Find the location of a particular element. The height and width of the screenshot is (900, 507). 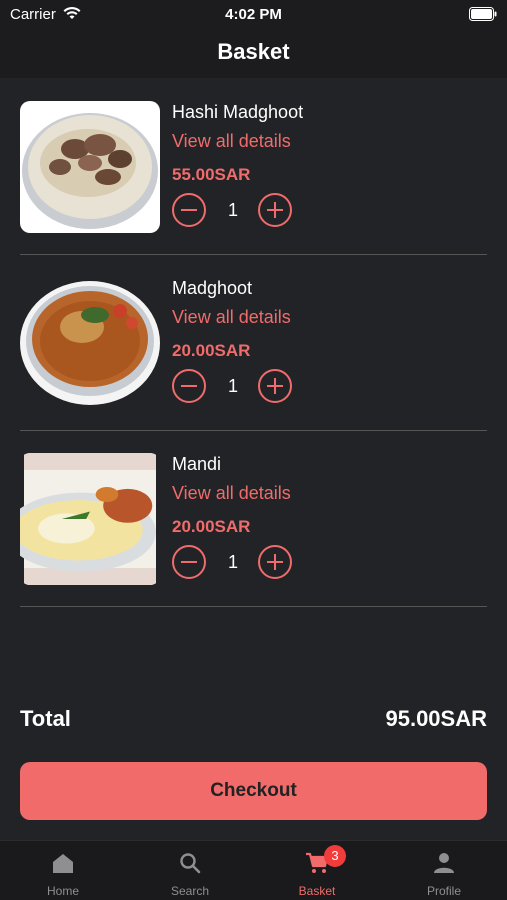

person-icon is located at coordinates (444, 863).